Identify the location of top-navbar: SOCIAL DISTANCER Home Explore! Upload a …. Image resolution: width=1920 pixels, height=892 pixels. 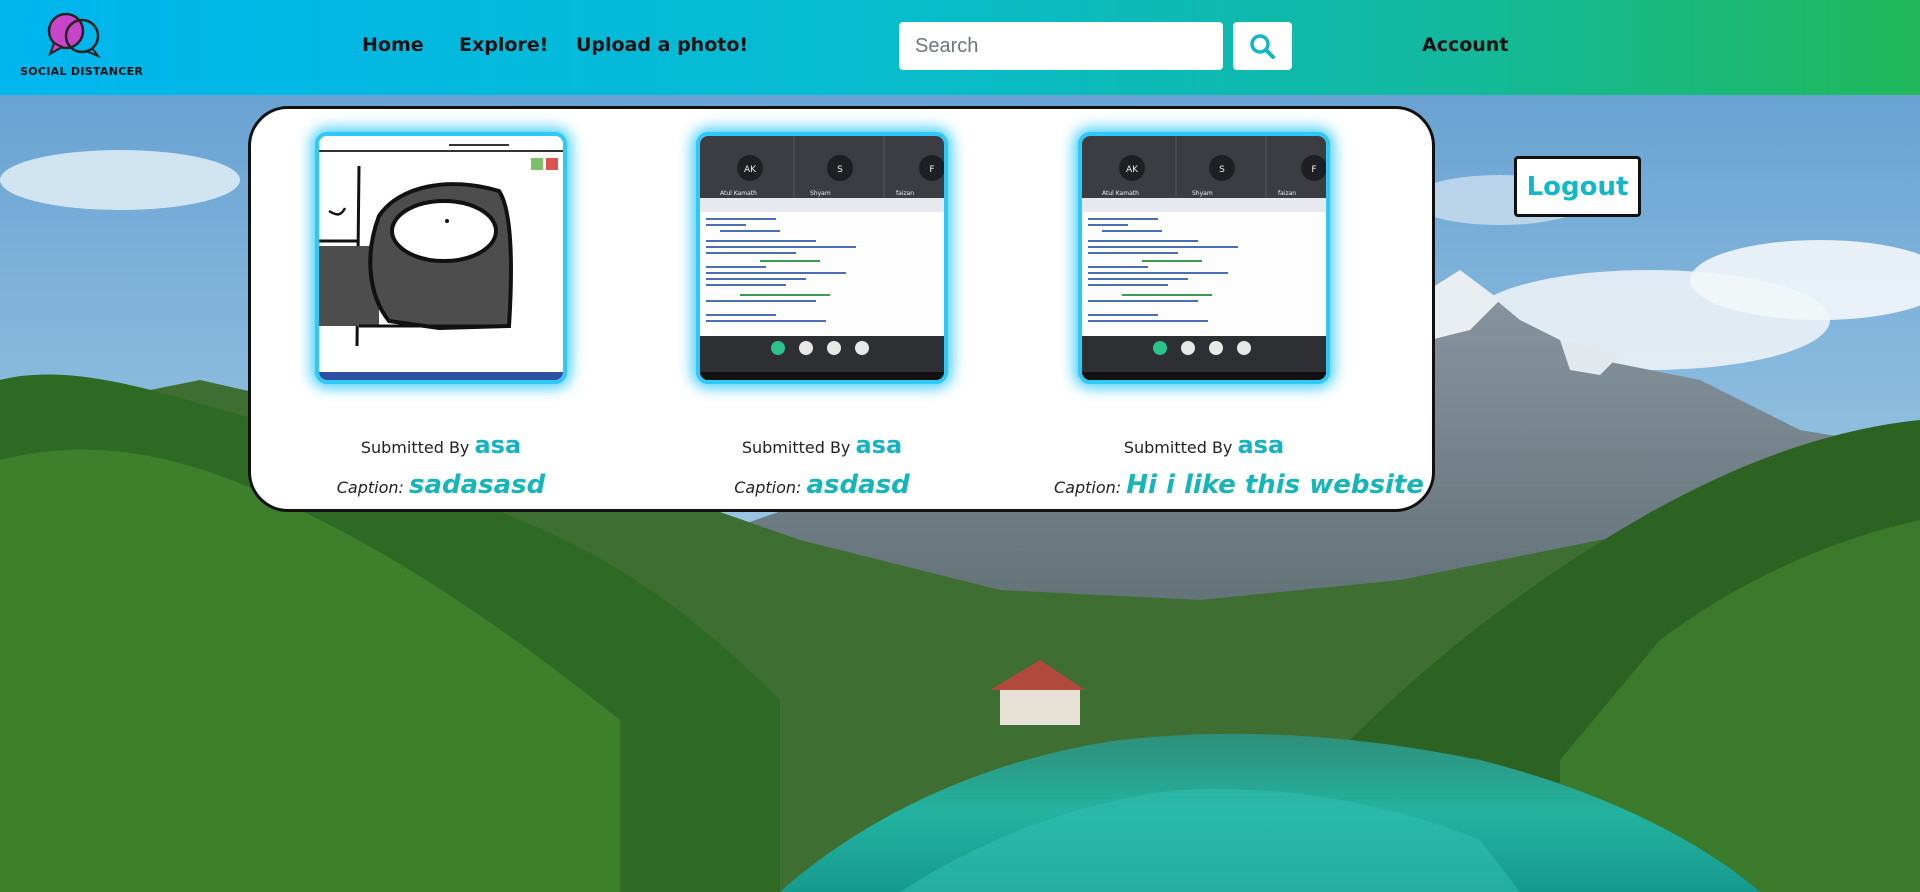
(960, 47).